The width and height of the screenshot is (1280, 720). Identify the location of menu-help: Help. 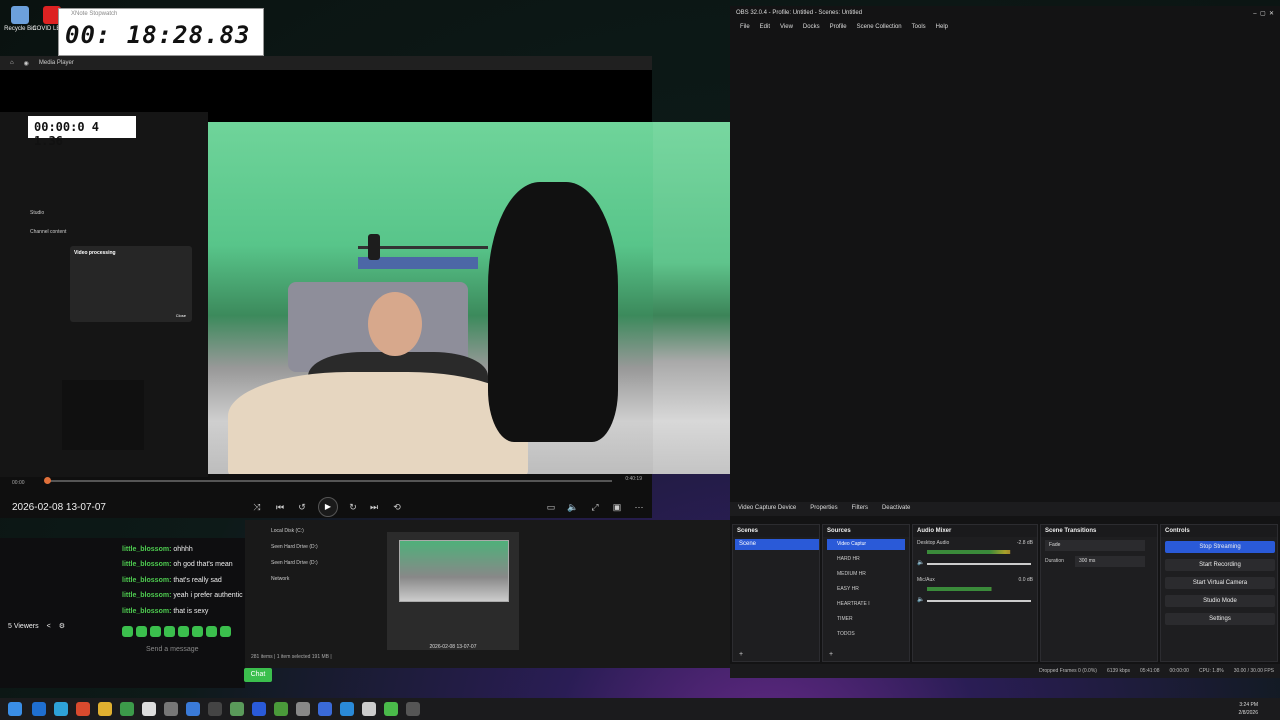
(942, 29).